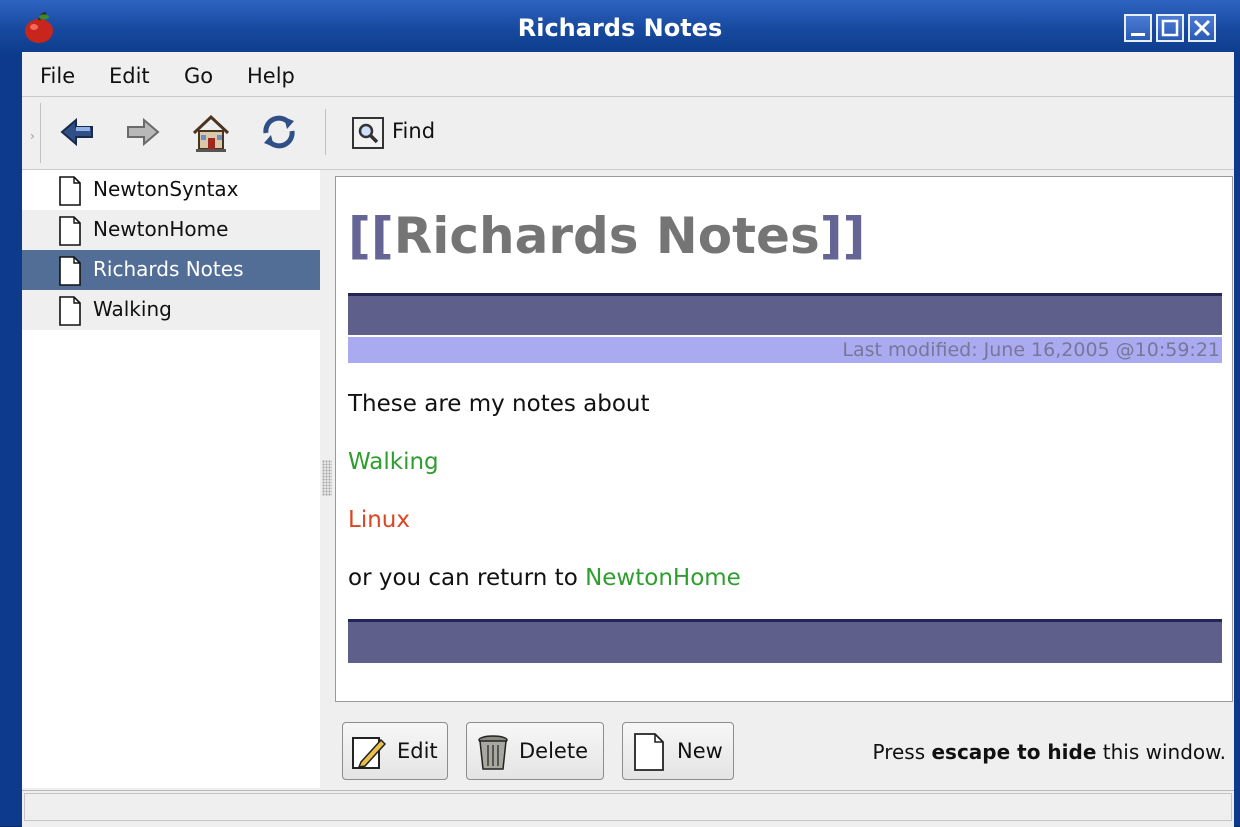 This screenshot has width=1240, height=827. Describe the element at coordinates (1138, 34) in the screenshot. I see `minimize-icon` at that location.